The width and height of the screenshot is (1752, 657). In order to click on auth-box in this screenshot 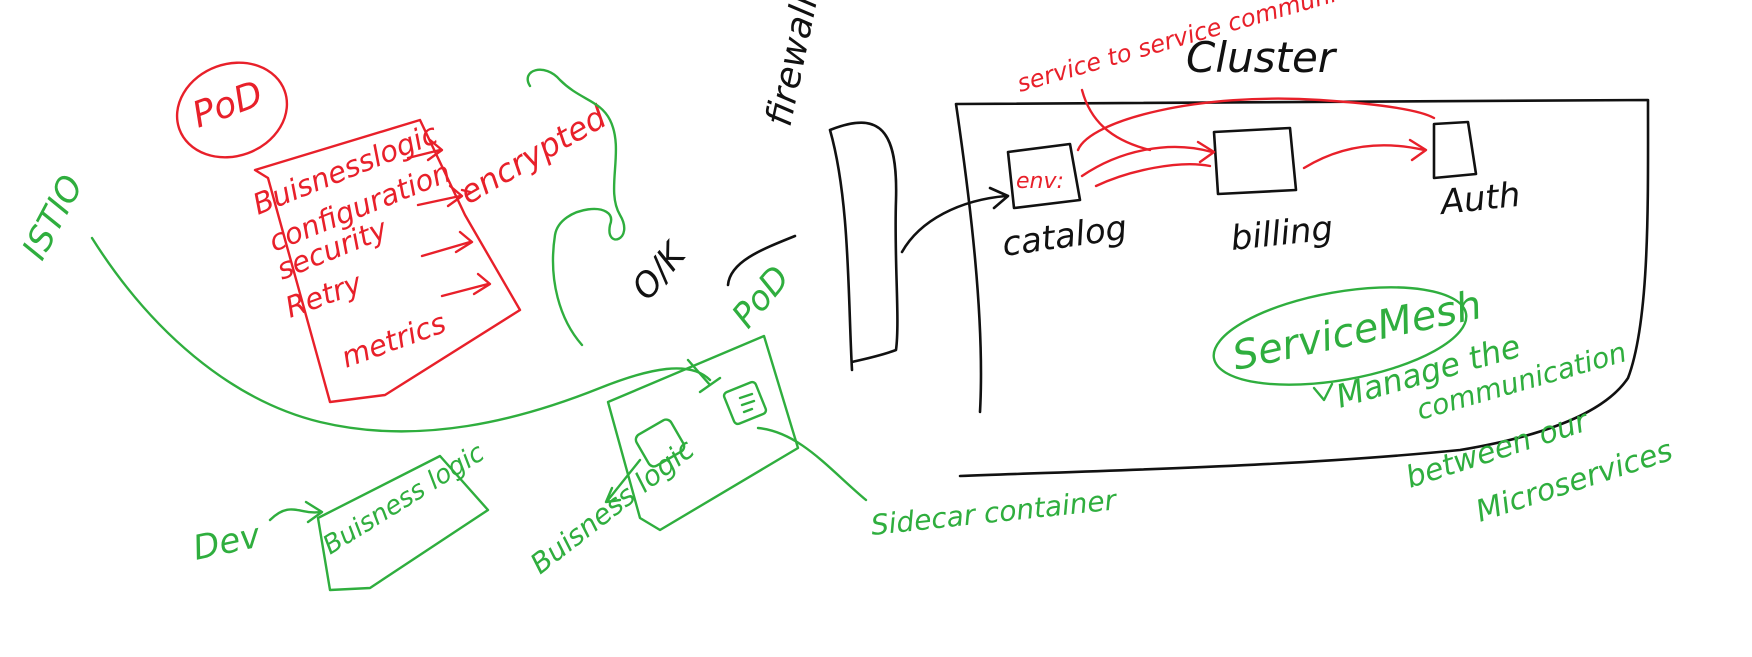, I will do `click(1455, 150)`.